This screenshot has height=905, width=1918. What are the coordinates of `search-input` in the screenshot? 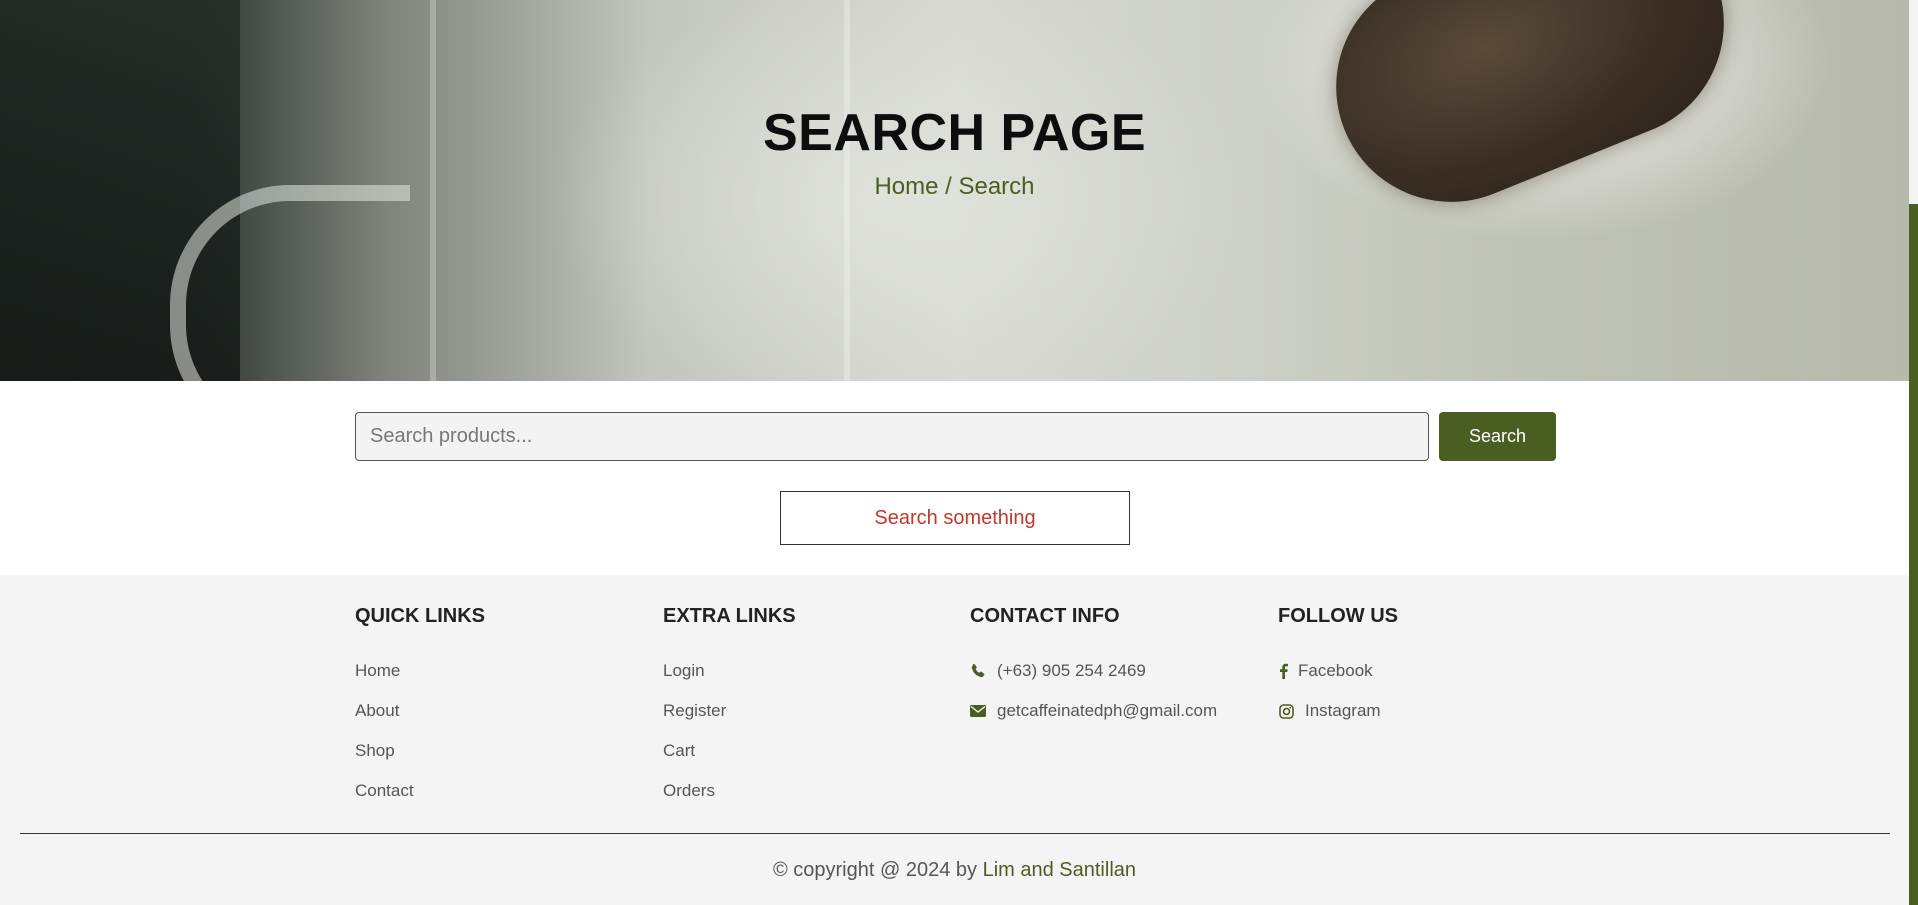 It's located at (892, 436).